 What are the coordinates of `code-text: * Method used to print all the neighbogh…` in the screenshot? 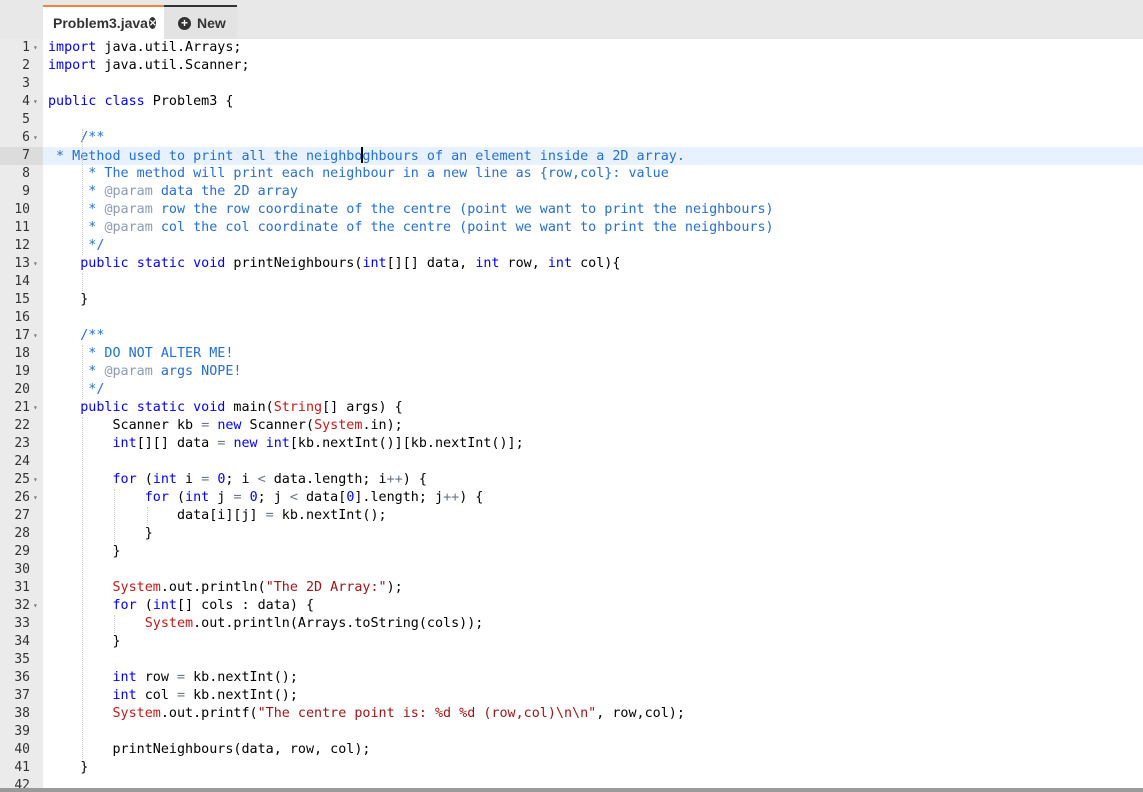 It's located at (366, 155).